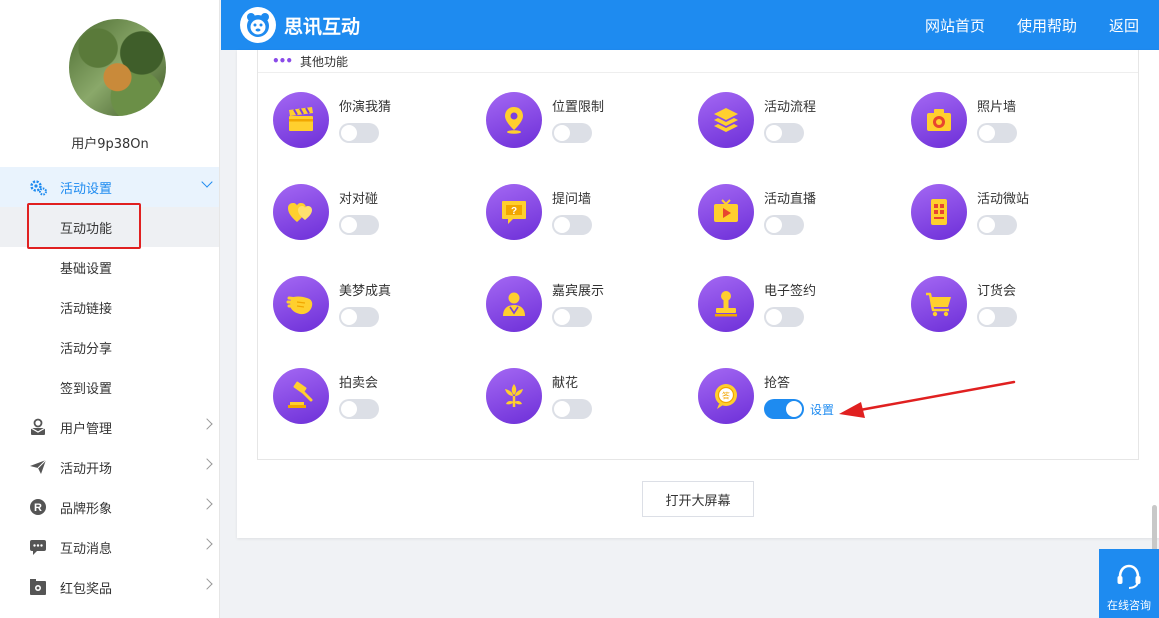 The image size is (1159, 618). I want to click on gears-icon, so click(38, 187).